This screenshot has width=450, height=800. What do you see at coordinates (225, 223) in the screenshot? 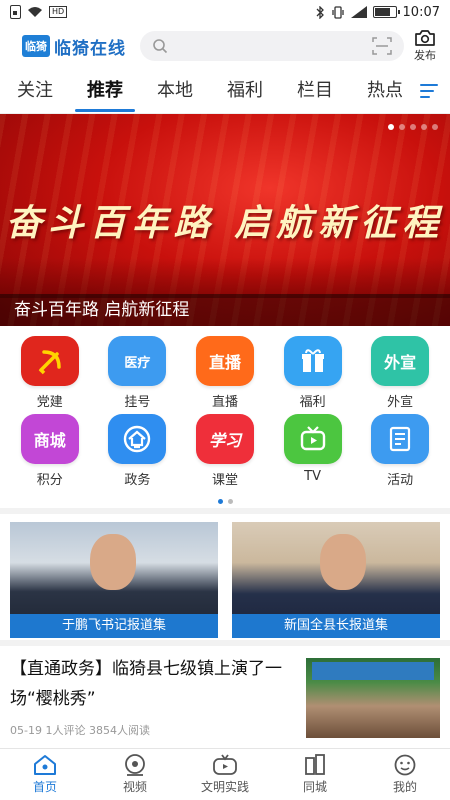
I see `banner-headline: 奋斗百年路 启航新征程` at bounding box center [225, 223].